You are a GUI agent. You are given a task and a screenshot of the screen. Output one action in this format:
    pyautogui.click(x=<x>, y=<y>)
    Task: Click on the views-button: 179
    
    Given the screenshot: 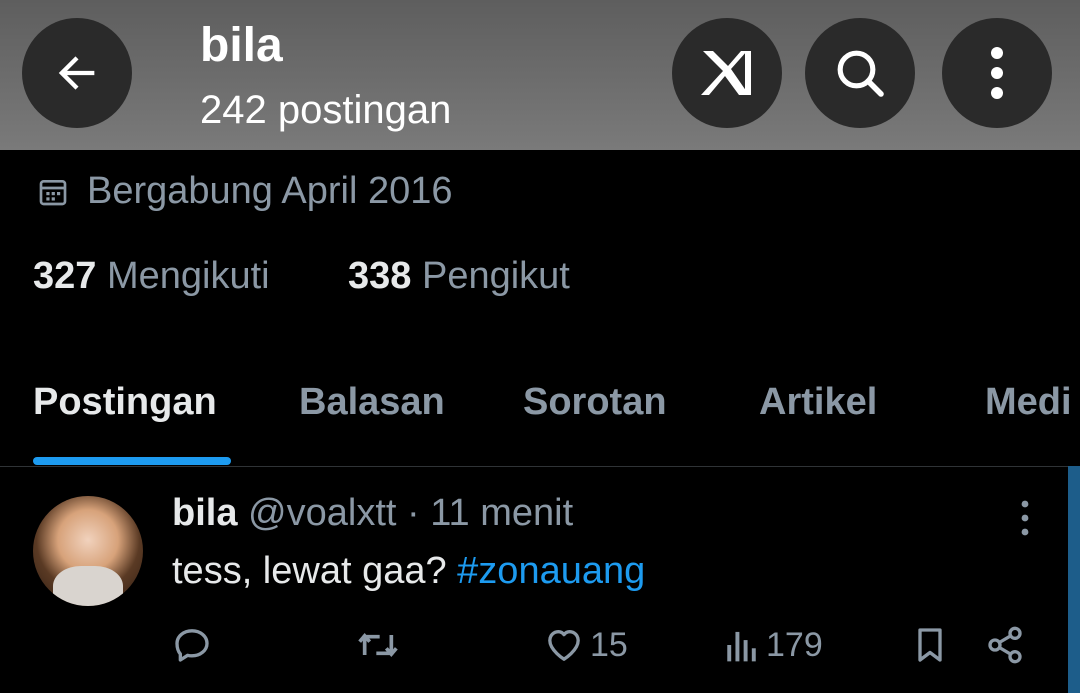 What is the action you would take?
    pyautogui.click(x=773, y=645)
    